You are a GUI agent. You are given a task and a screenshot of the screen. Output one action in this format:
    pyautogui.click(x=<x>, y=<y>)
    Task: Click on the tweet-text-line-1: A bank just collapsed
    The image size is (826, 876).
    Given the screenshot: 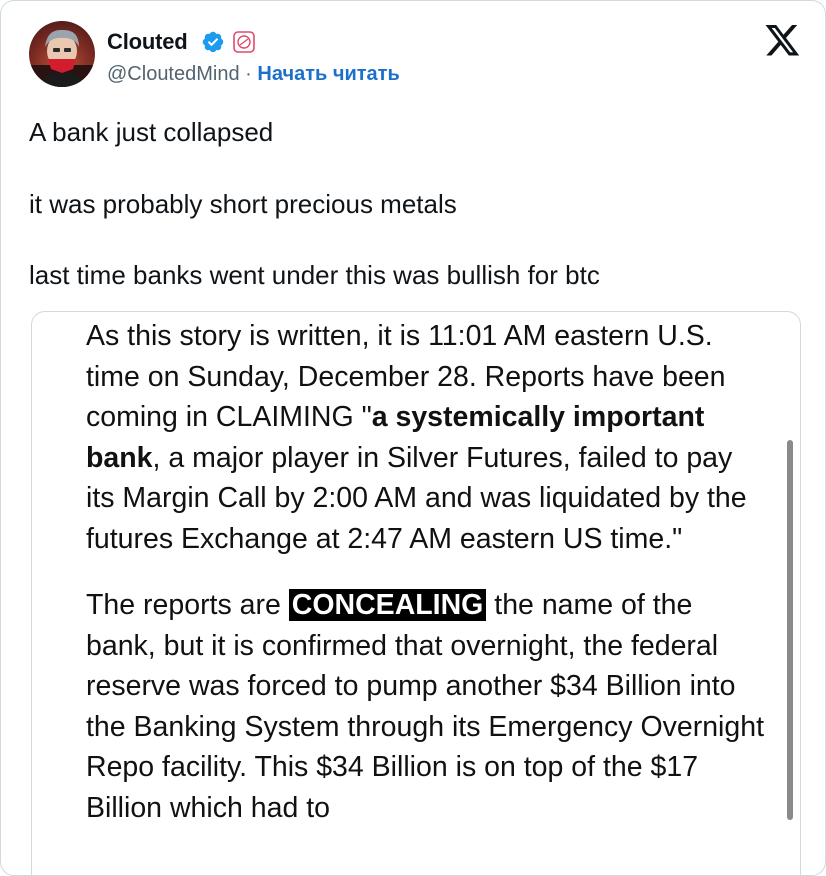 What is the action you would take?
    pyautogui.click(x=151, y=132)
    